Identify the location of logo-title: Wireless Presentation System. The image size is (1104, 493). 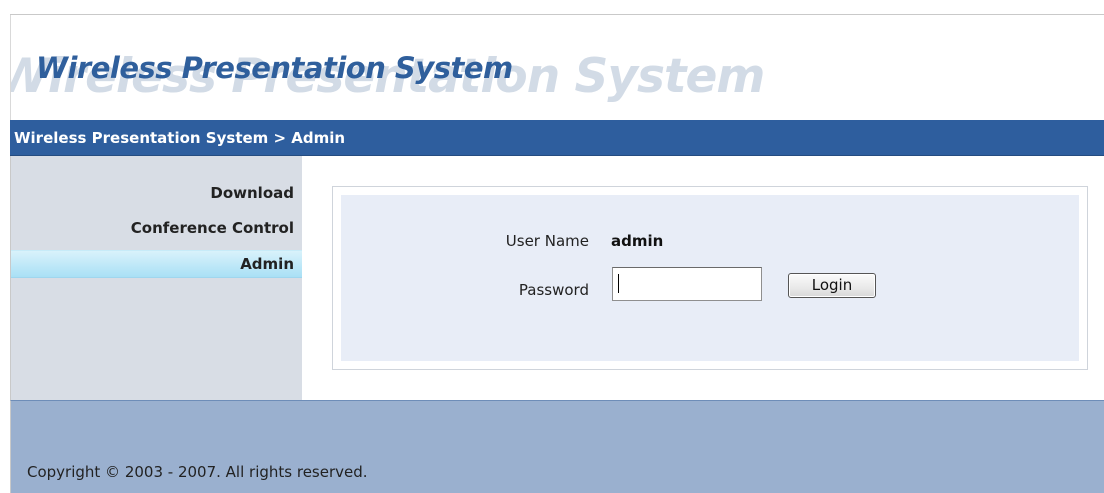
(274, 68).